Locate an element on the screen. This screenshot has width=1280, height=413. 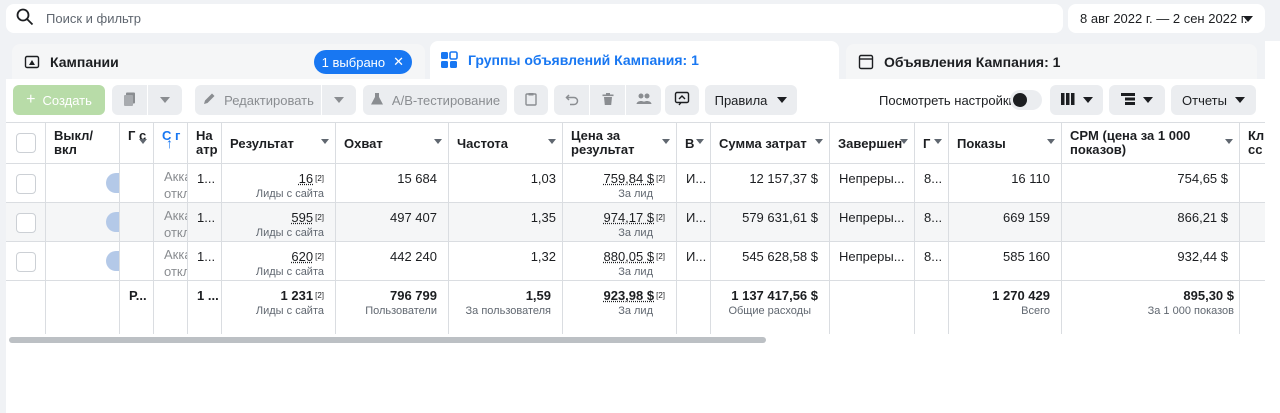
ab-test-button: A/B-тестирование is located at coordinates (435, 100).